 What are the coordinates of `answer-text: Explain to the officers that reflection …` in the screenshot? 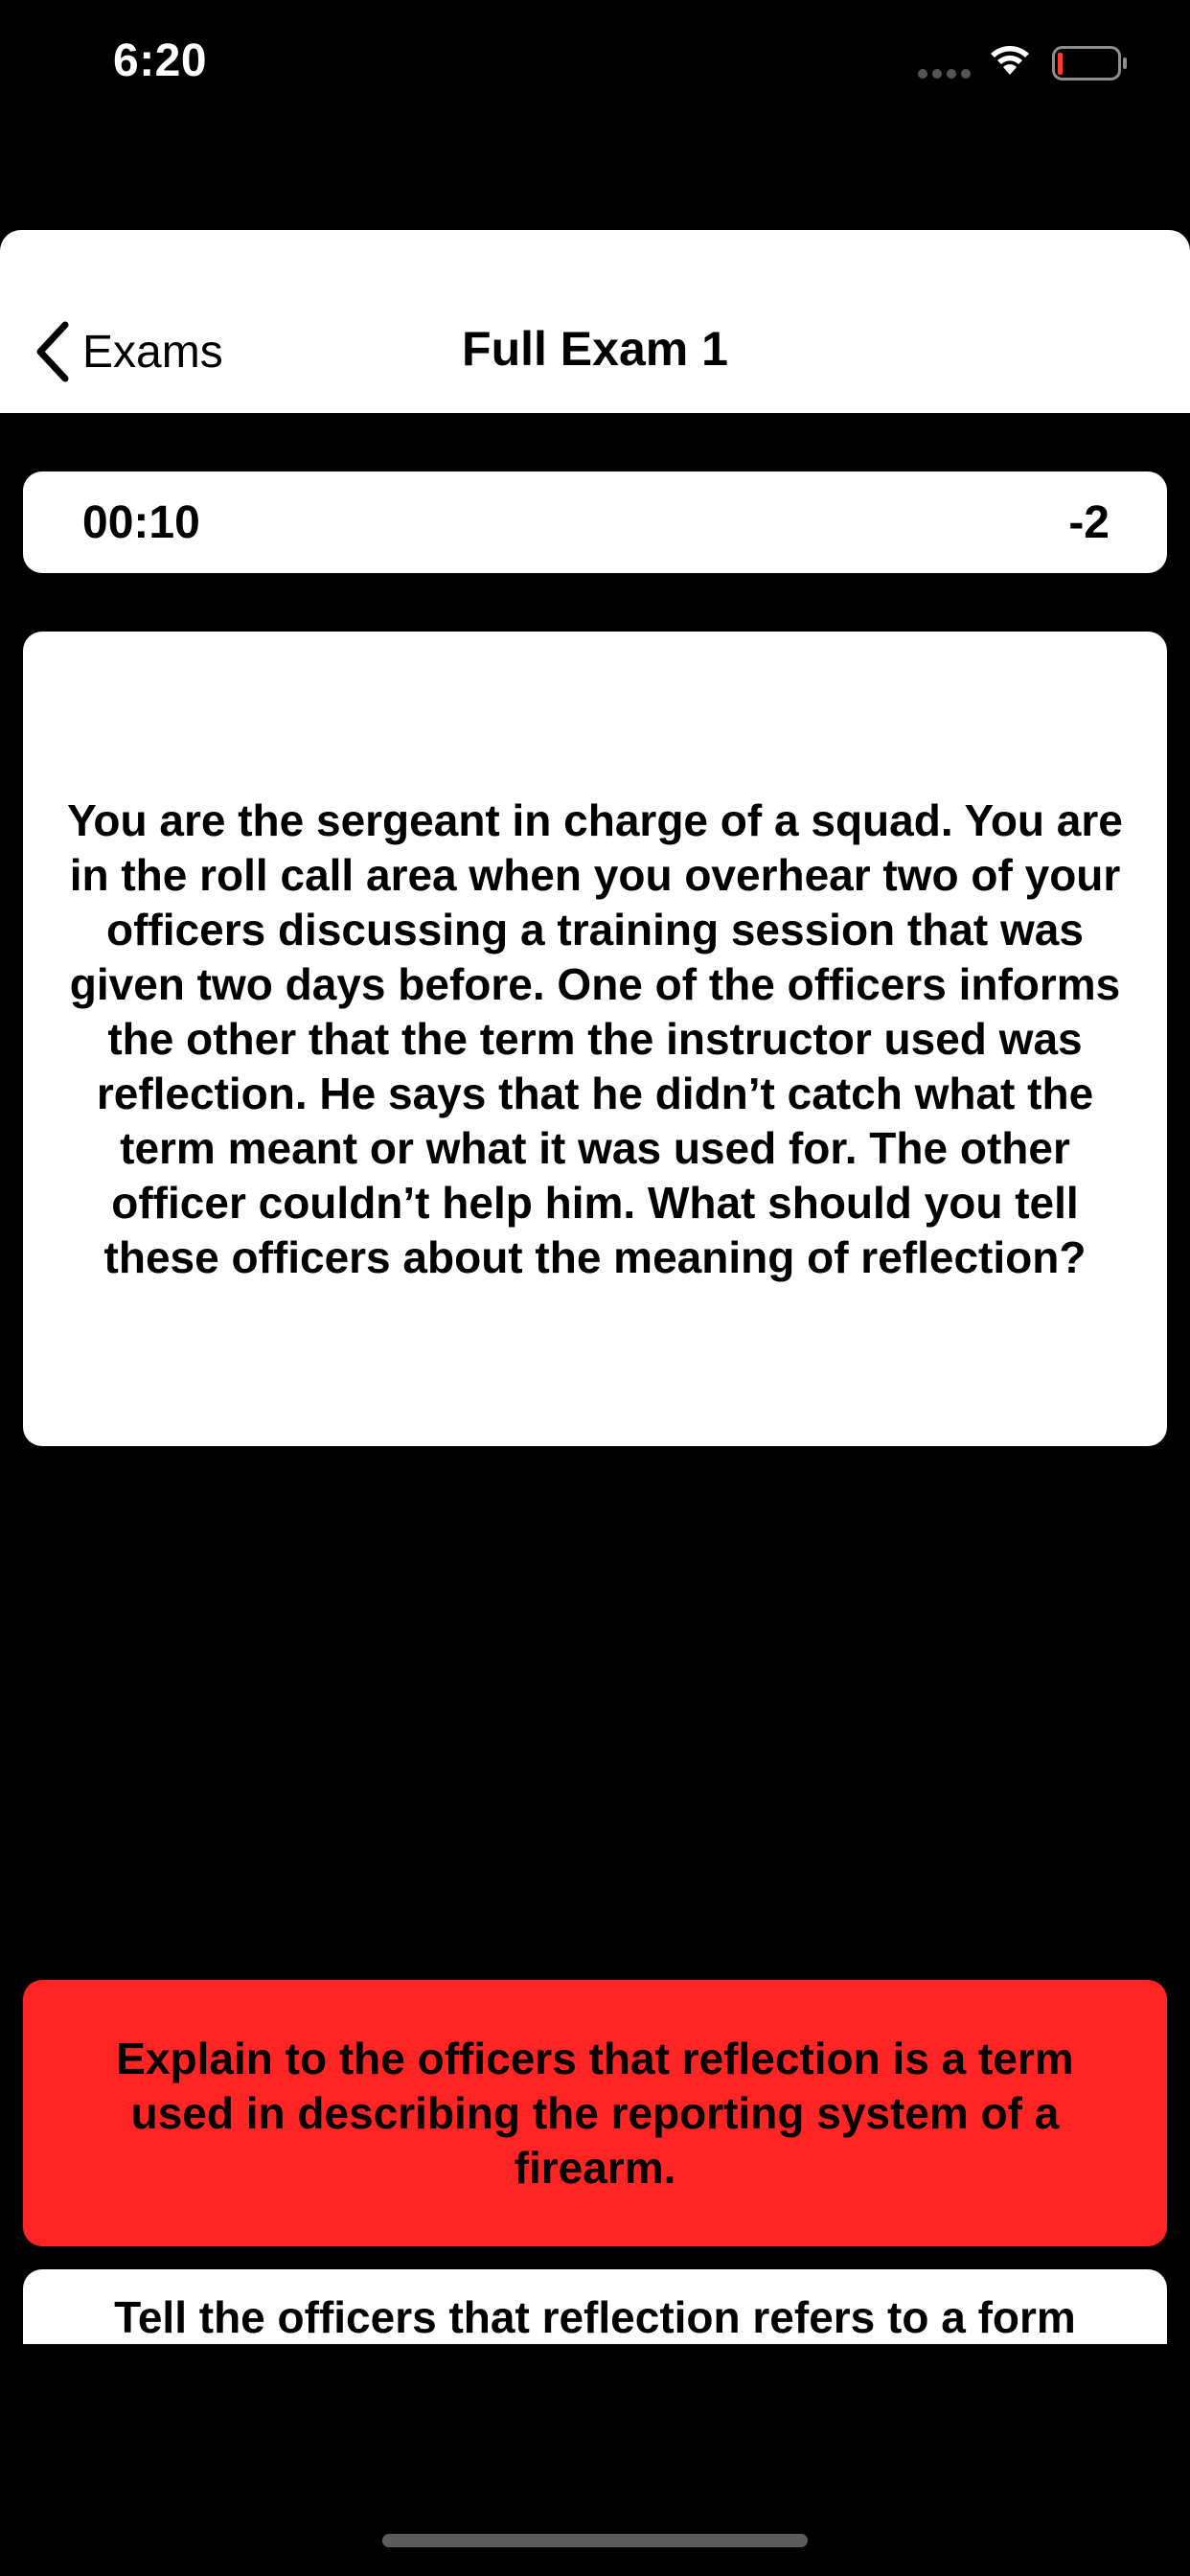 It's located at (595, 2113).